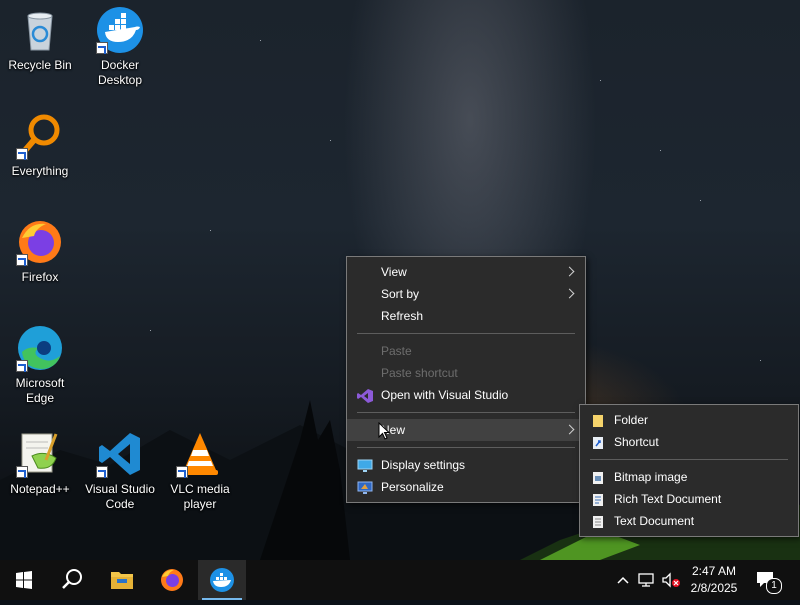  I want to click on desktop-icon-label: Visual Studio Code, so click(120, 496).